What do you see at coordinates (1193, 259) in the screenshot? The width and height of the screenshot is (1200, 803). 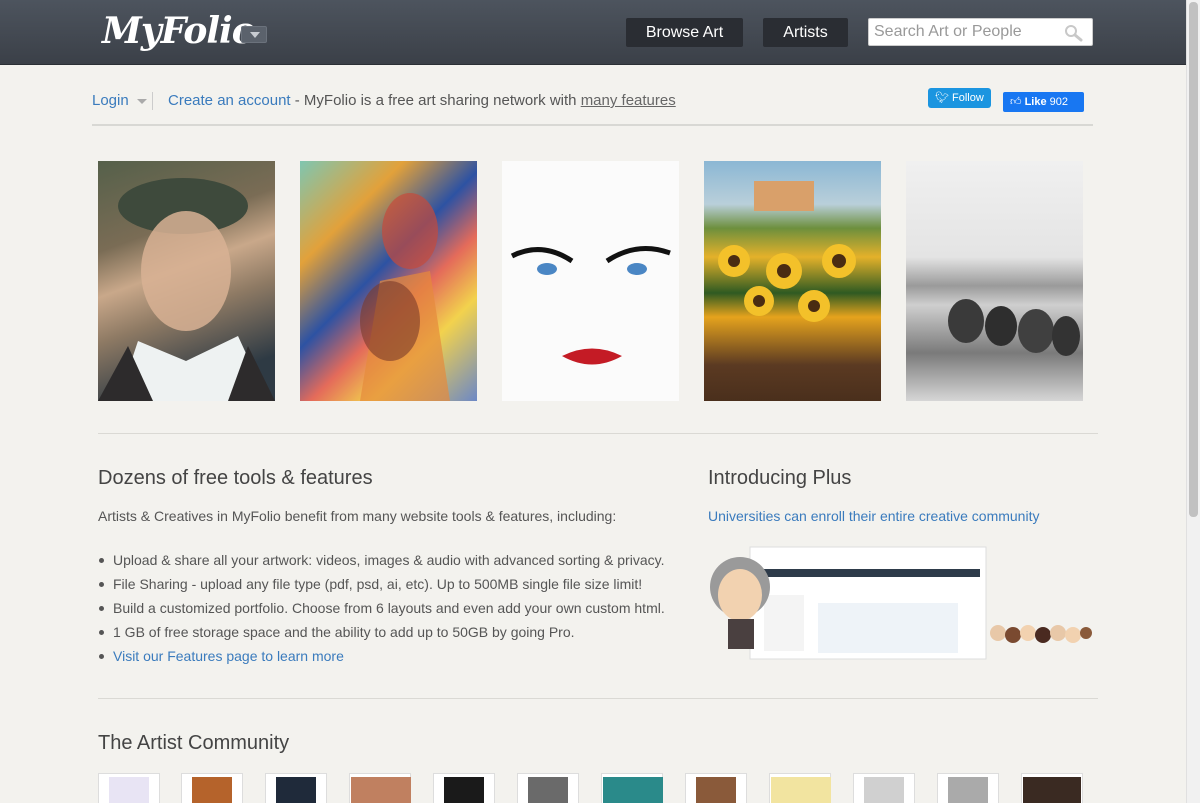 I see `scrollbar-thumb` at bounding box center [1193, 259].